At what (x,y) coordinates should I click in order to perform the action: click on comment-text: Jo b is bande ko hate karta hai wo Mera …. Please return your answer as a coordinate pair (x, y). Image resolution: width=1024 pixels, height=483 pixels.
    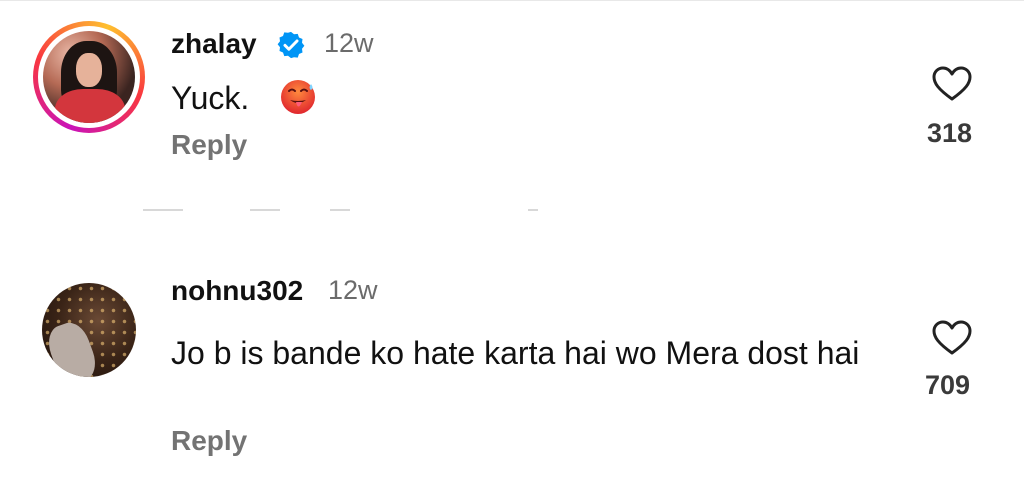
    Looking at the image, I should click on (515, 353).